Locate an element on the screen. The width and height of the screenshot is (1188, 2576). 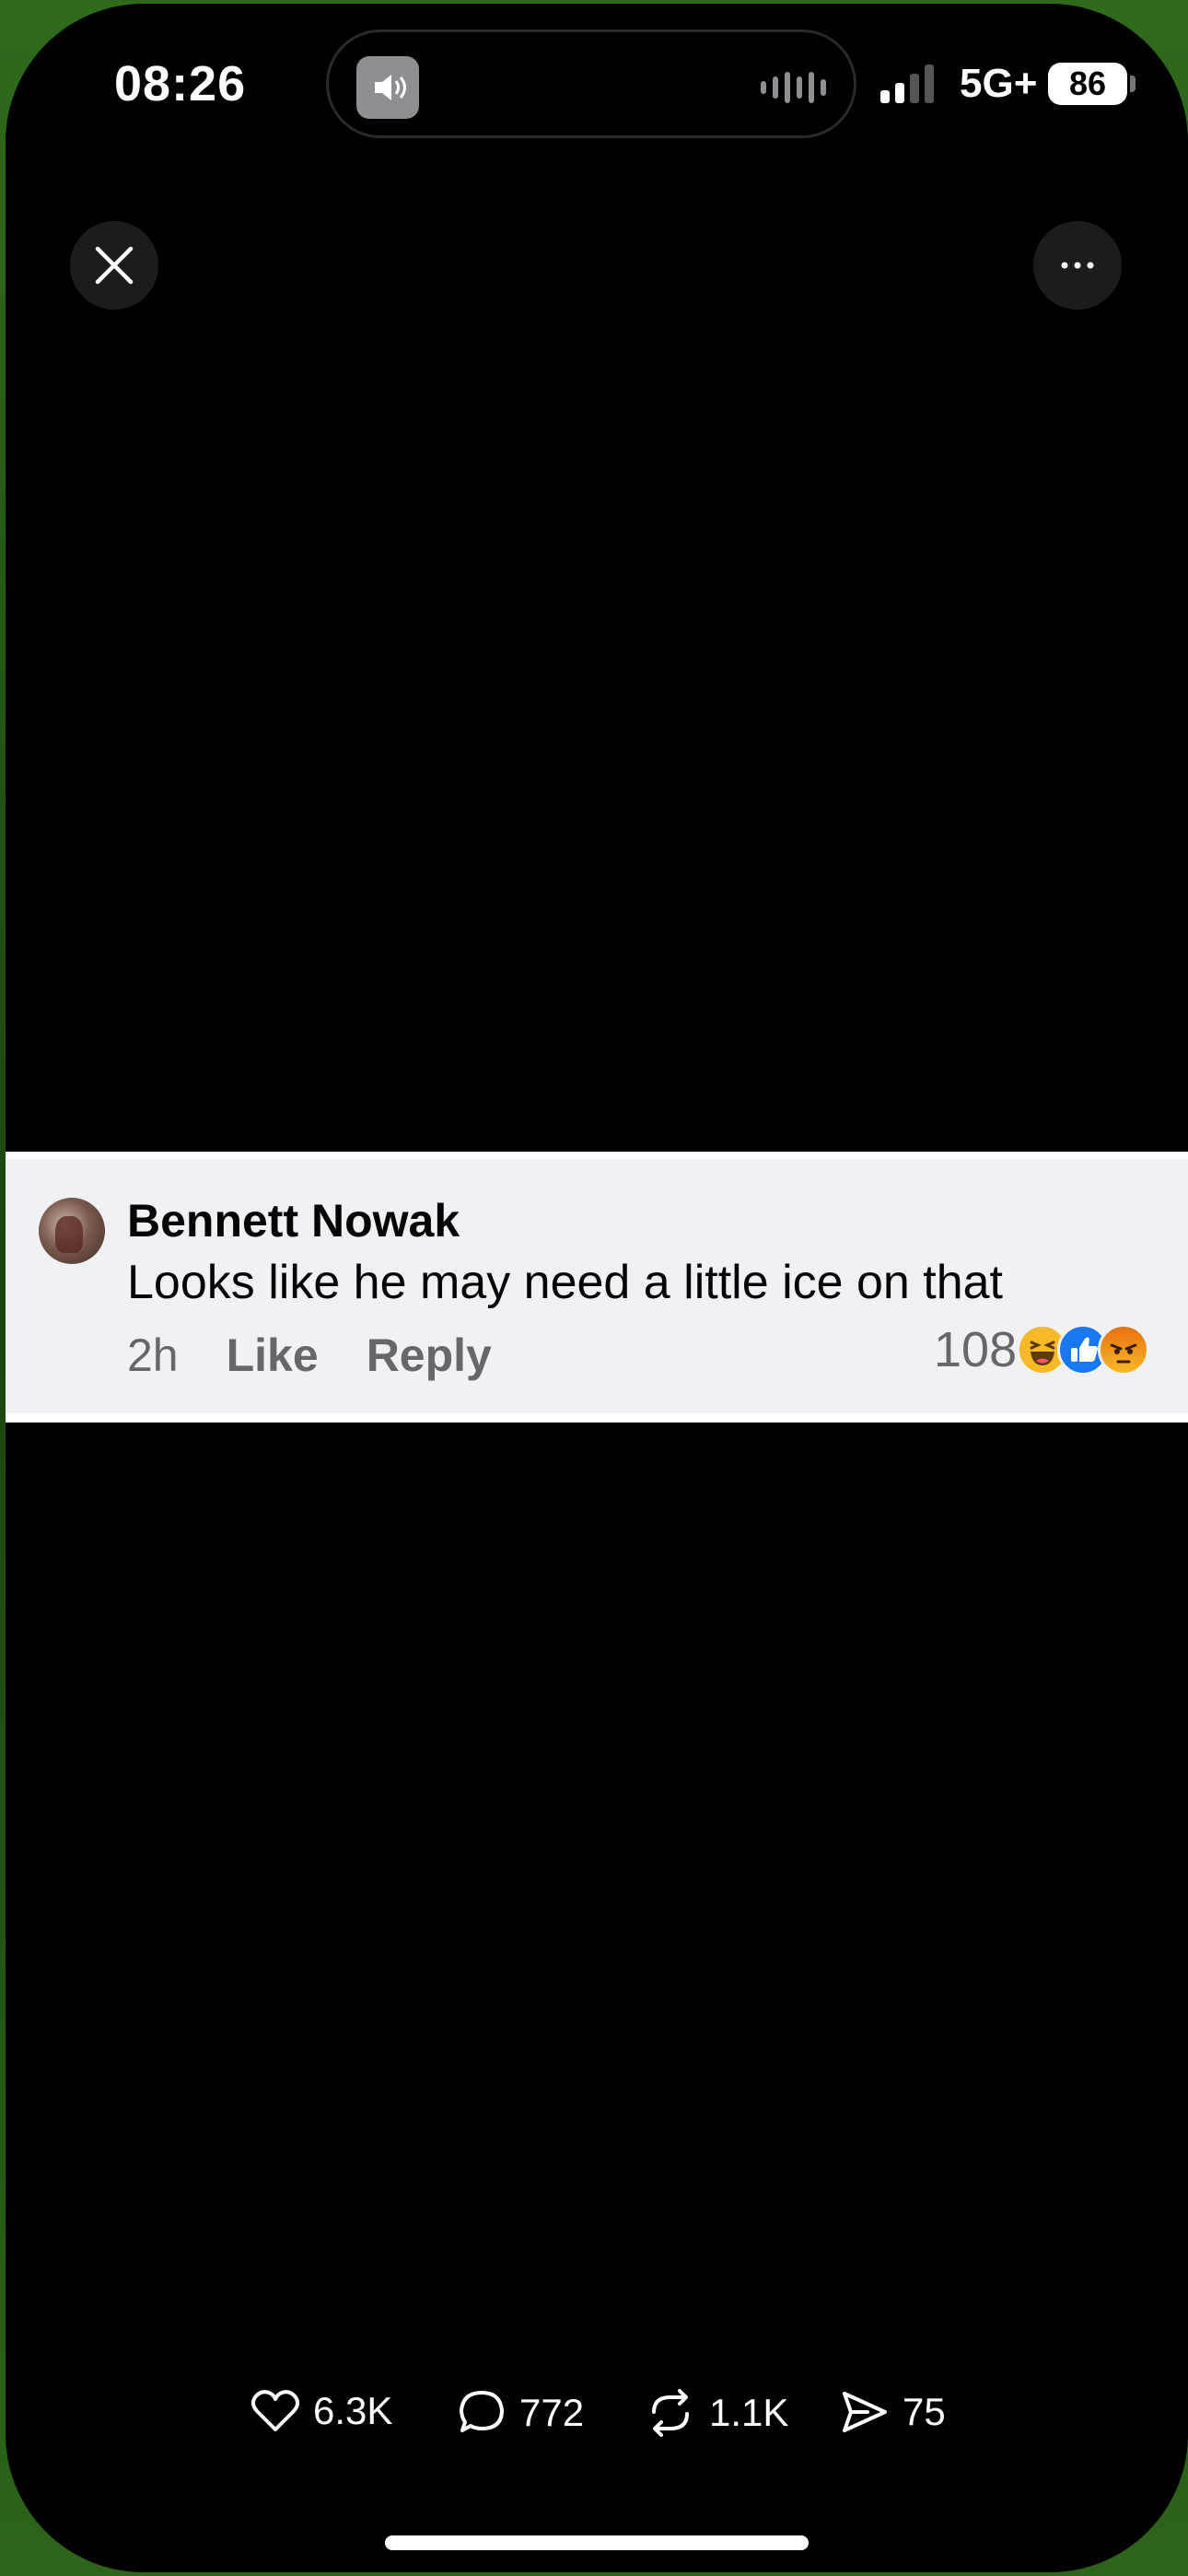
repost-icon is located at coordinates (671, 2413).